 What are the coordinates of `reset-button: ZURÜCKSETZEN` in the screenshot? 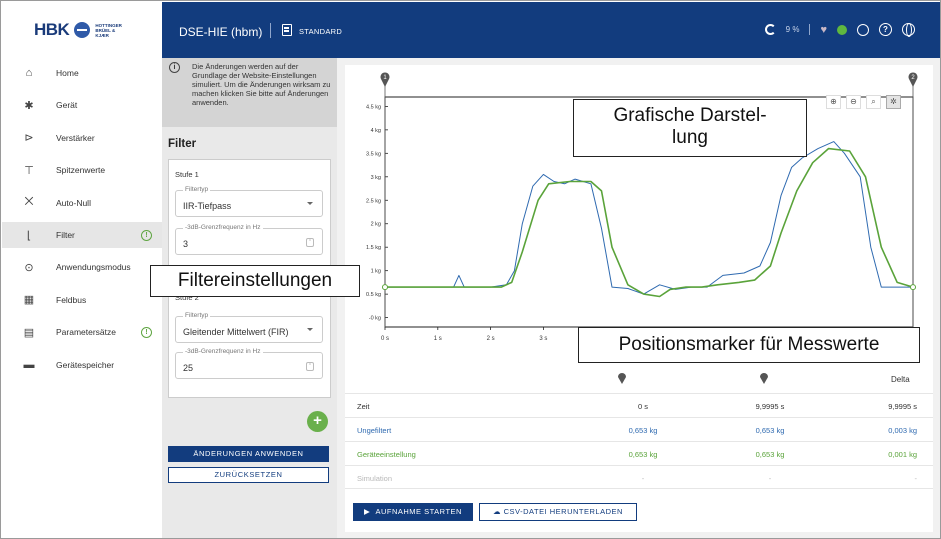 It's located at (248, 475).